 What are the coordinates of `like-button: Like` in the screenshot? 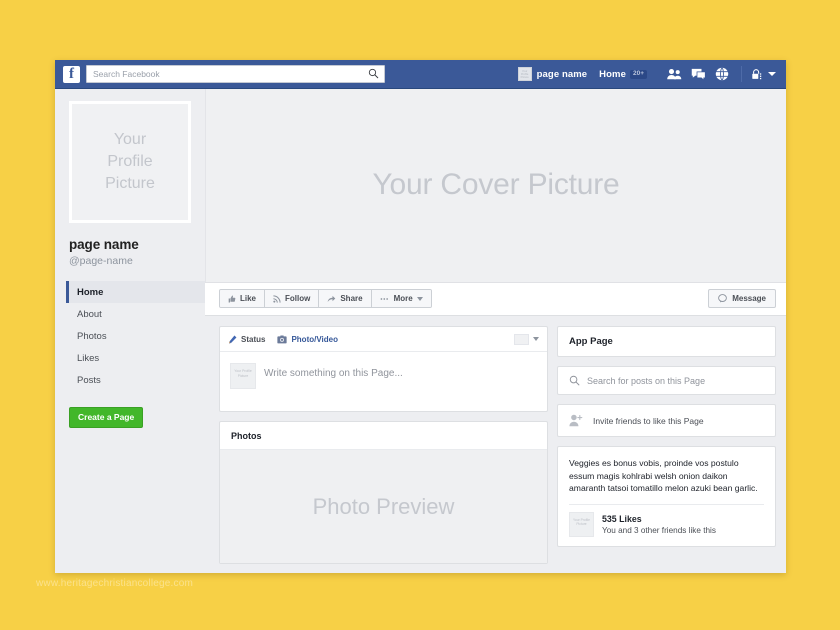 It's located at (243, 299).